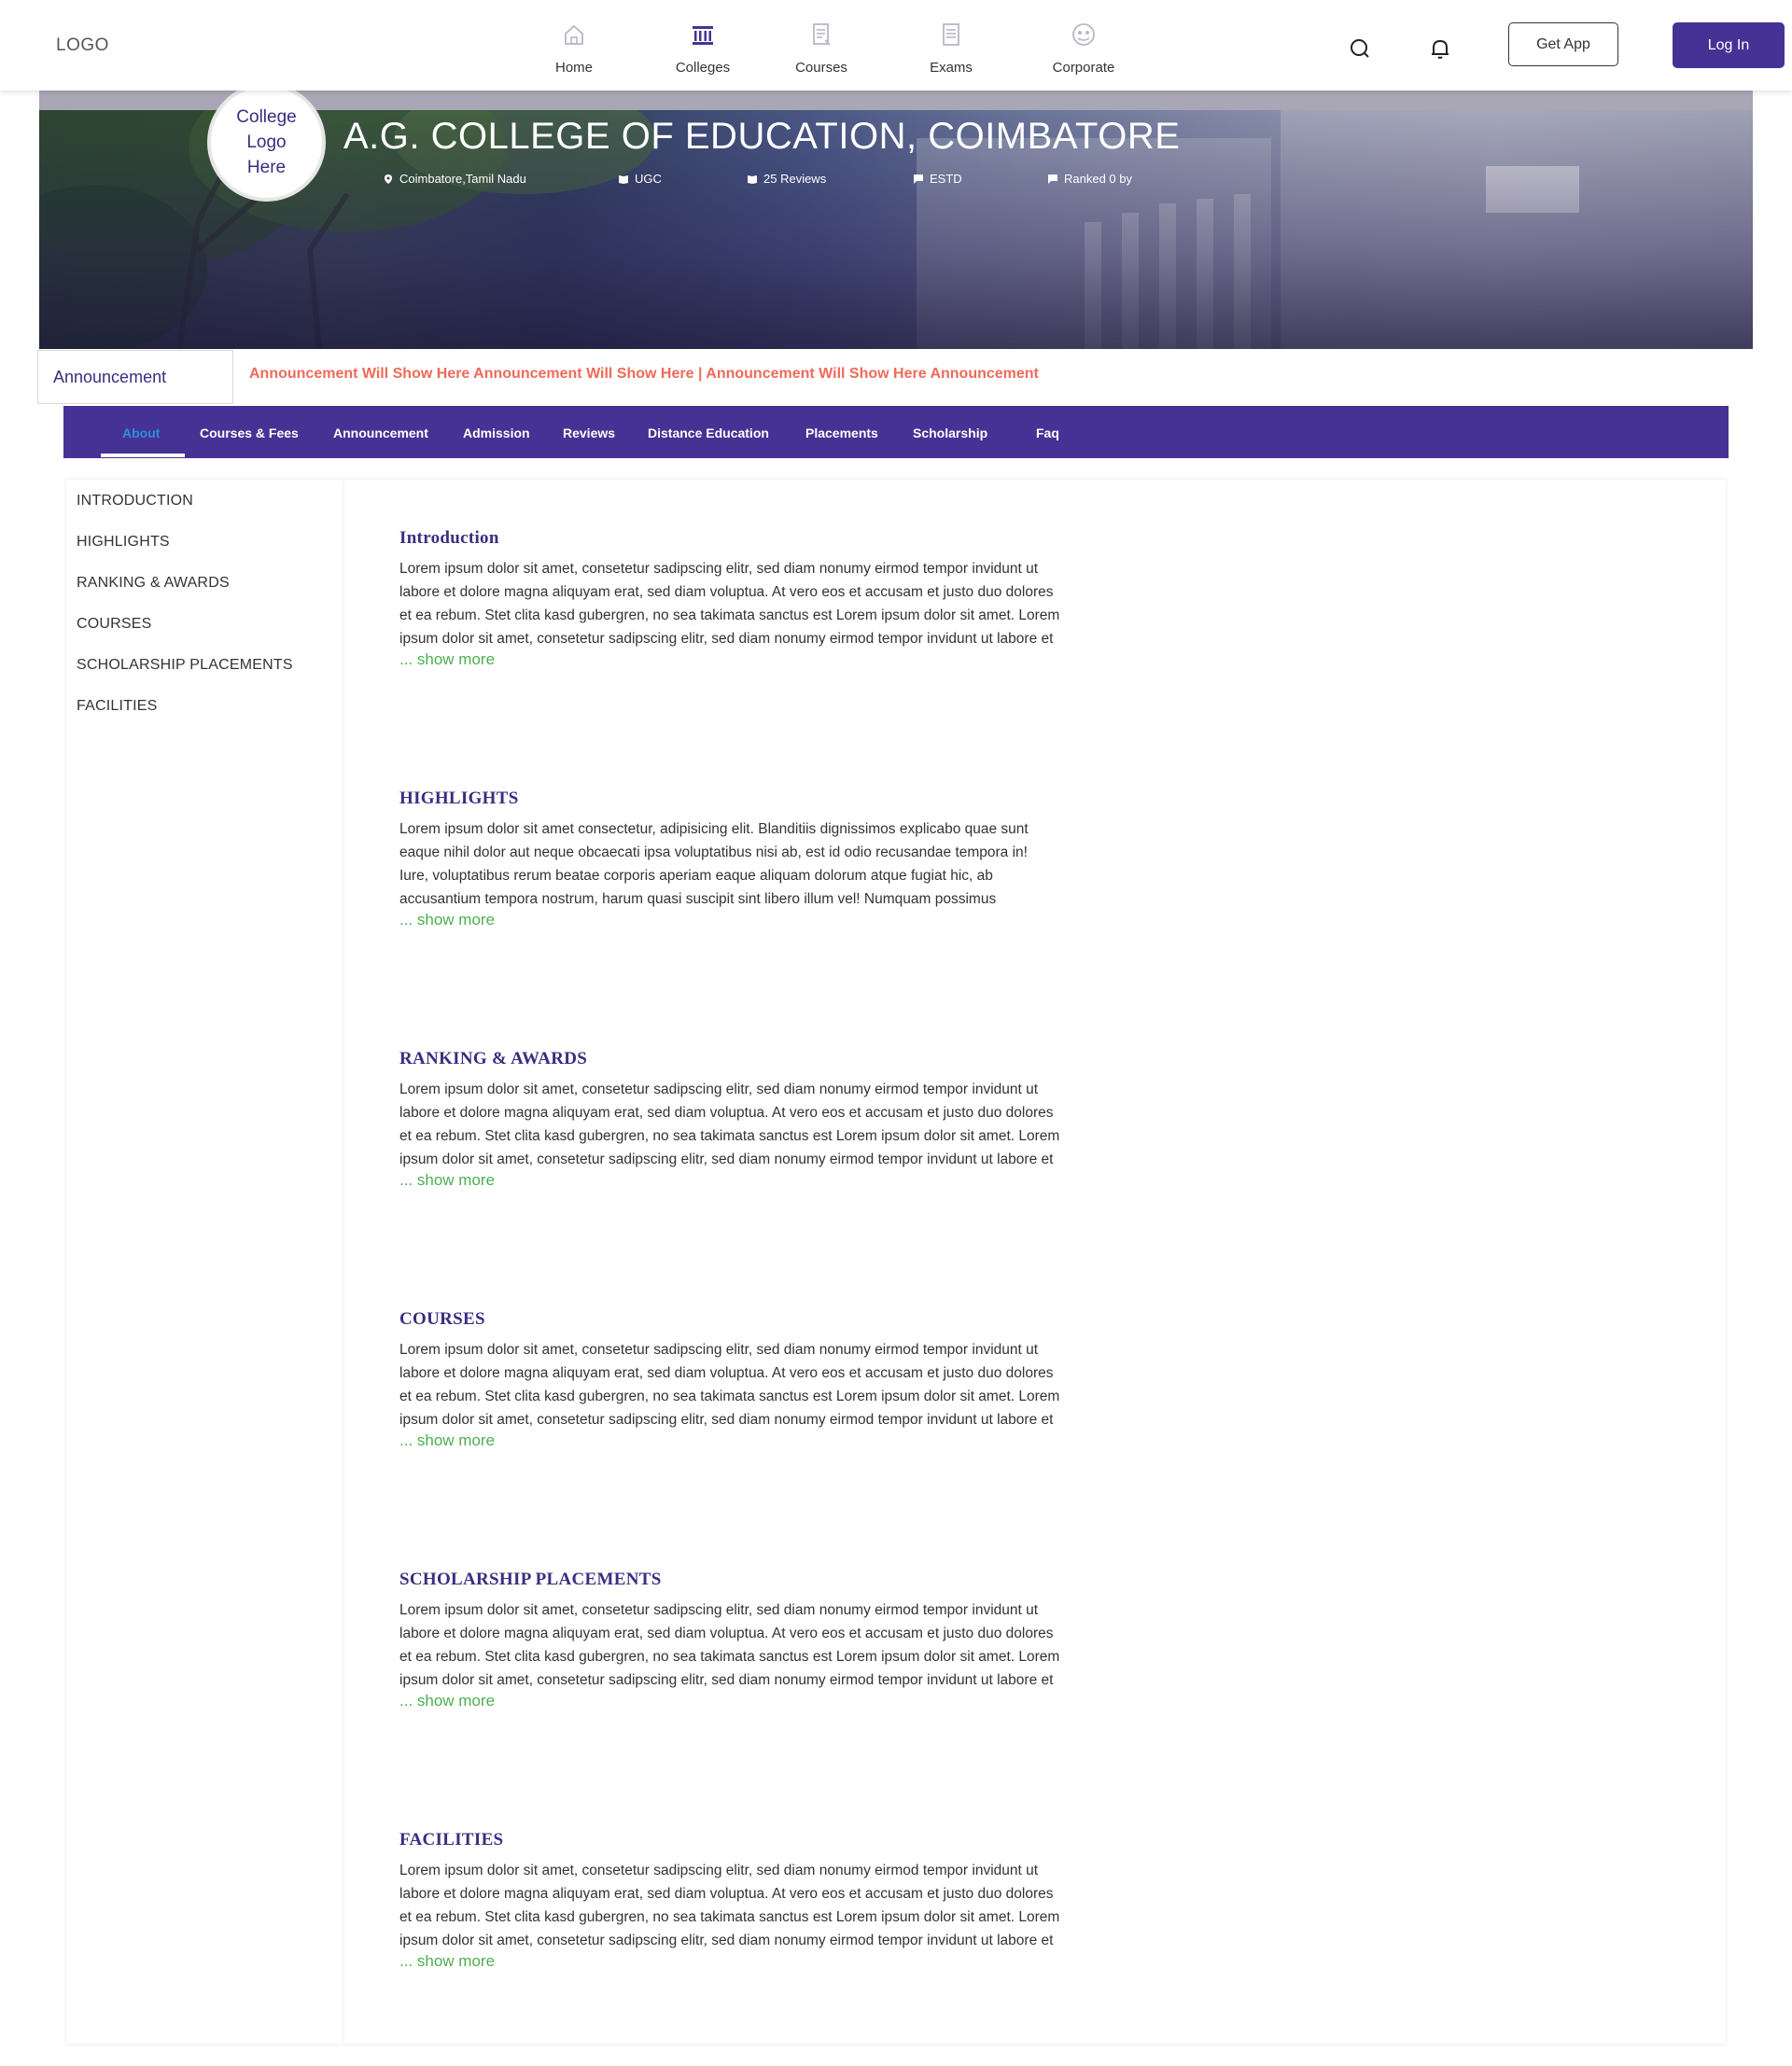 This screenshot has width=1792, height=2066. What do you see at coordinates (708, 433) in the screenshot?
I see `tab-distance-education: Distance Education` at bounding box center [708, 433].